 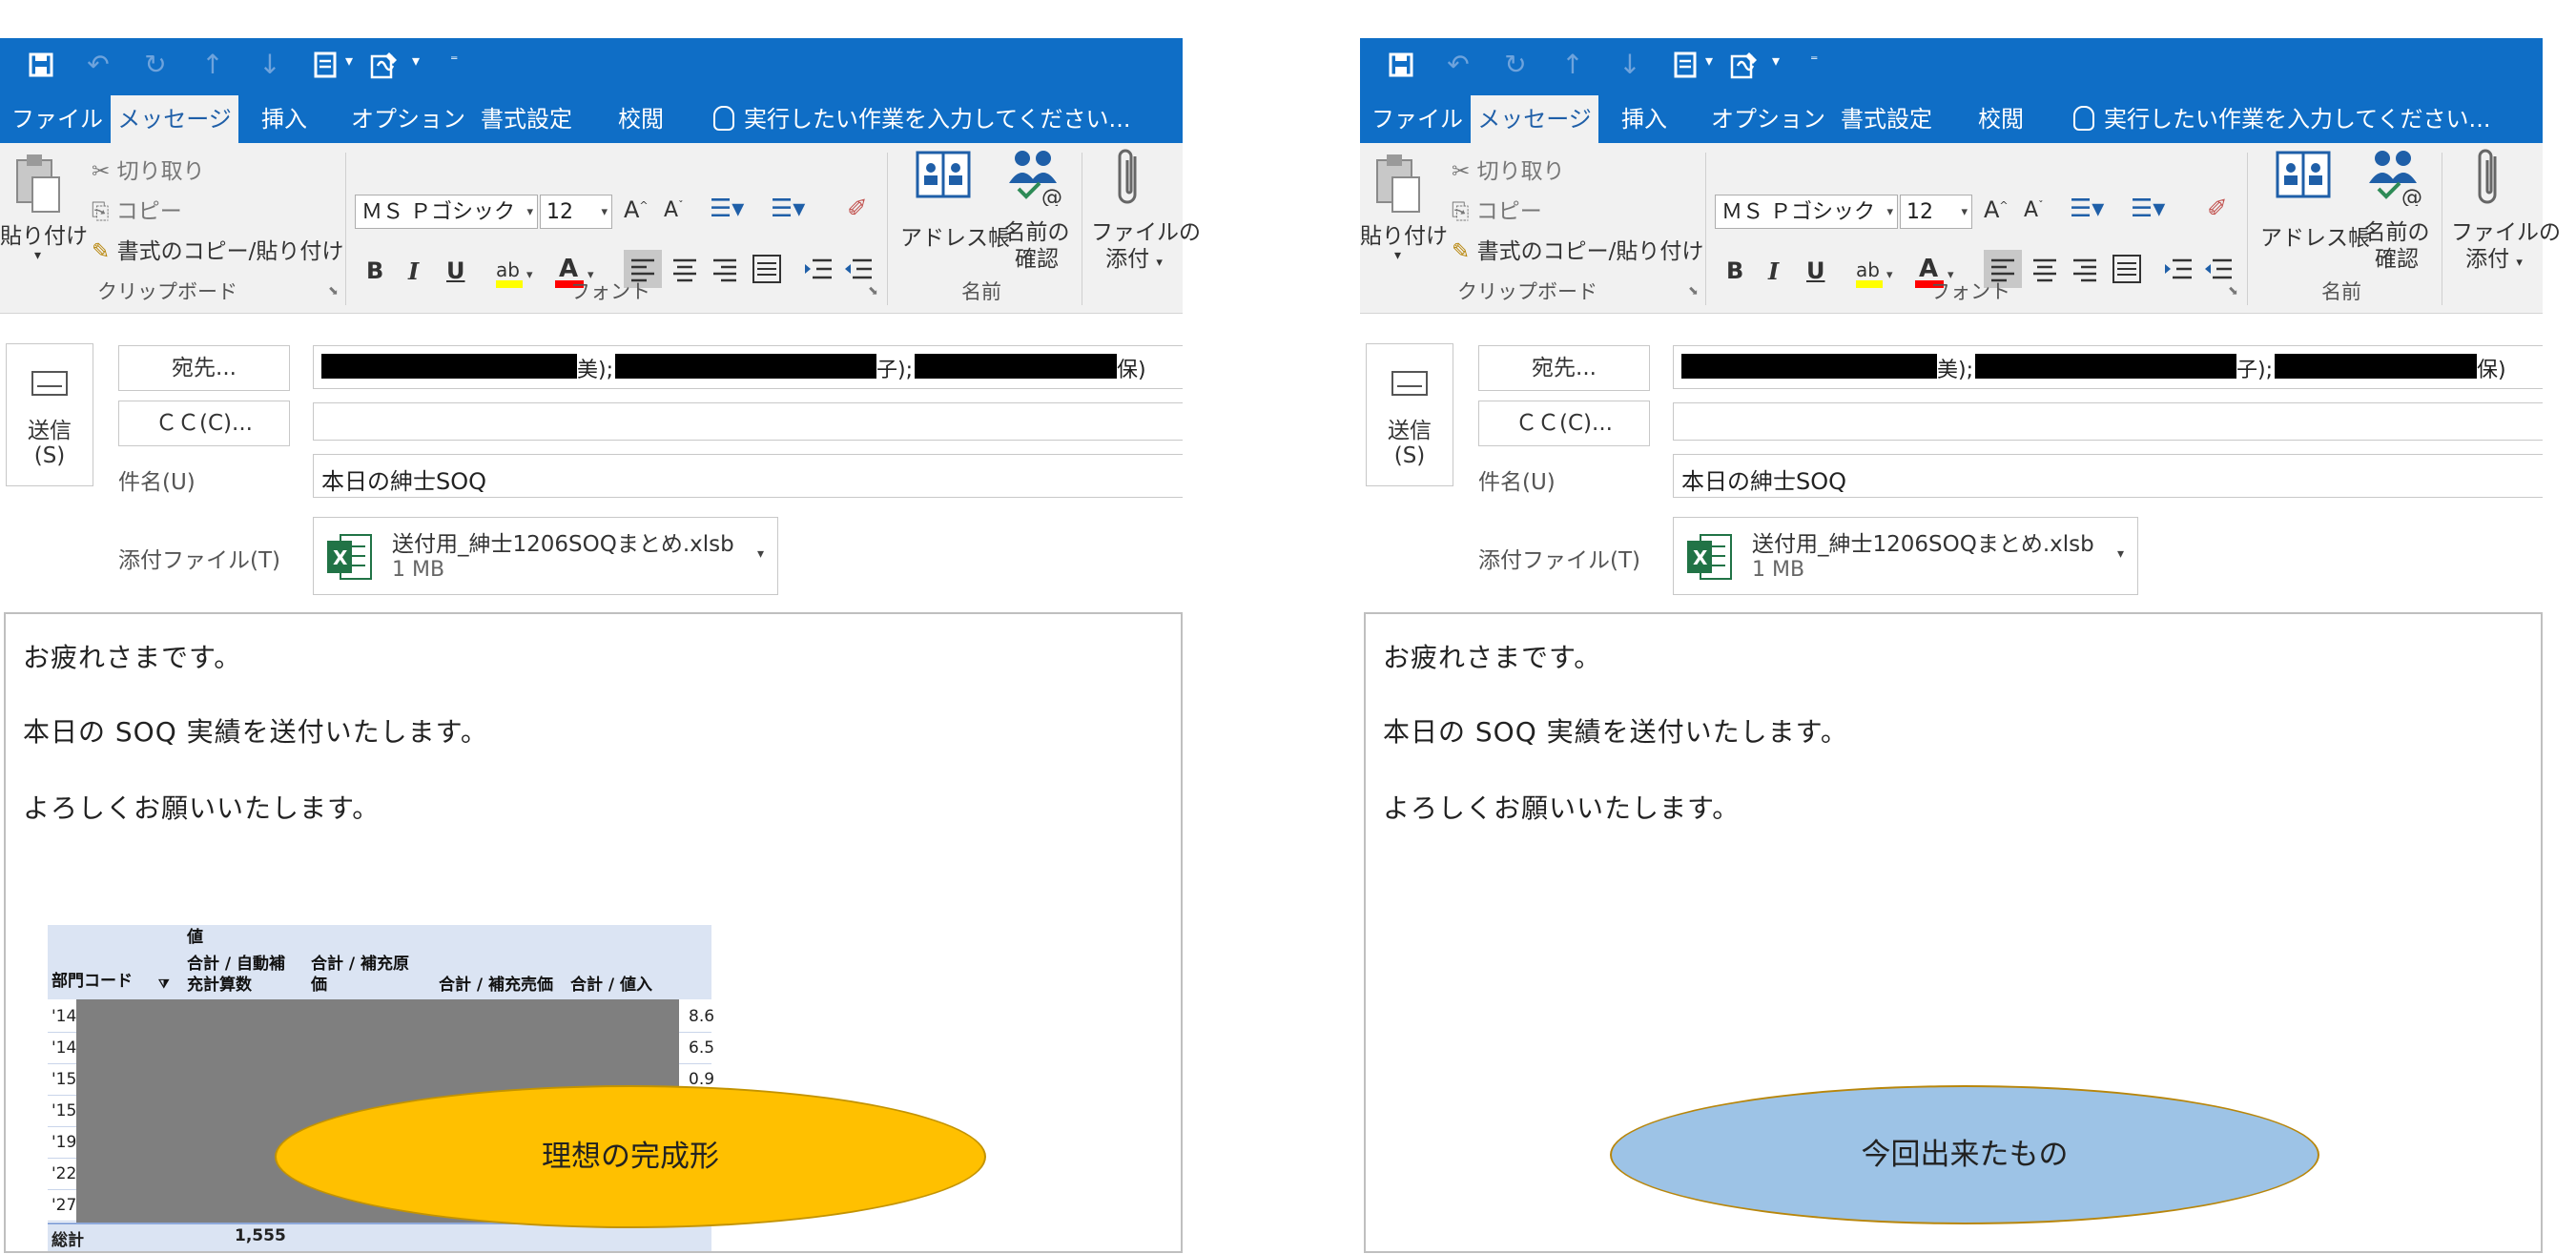 What do you see at coordinates (674, 210) in the screenshot?
I see `shrink-font-icon: Aˇ` at bounding box center [674, 210].